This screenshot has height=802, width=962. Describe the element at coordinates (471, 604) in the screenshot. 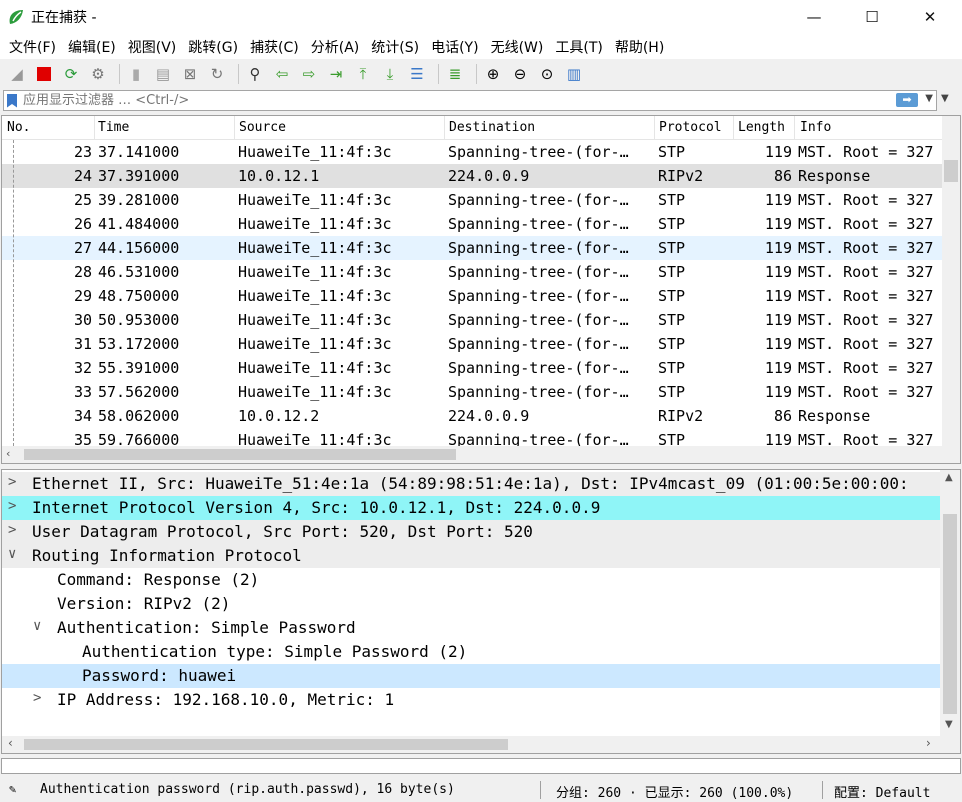

I see `detail-tree-item: Version: RIPv2 (2)` at that location.